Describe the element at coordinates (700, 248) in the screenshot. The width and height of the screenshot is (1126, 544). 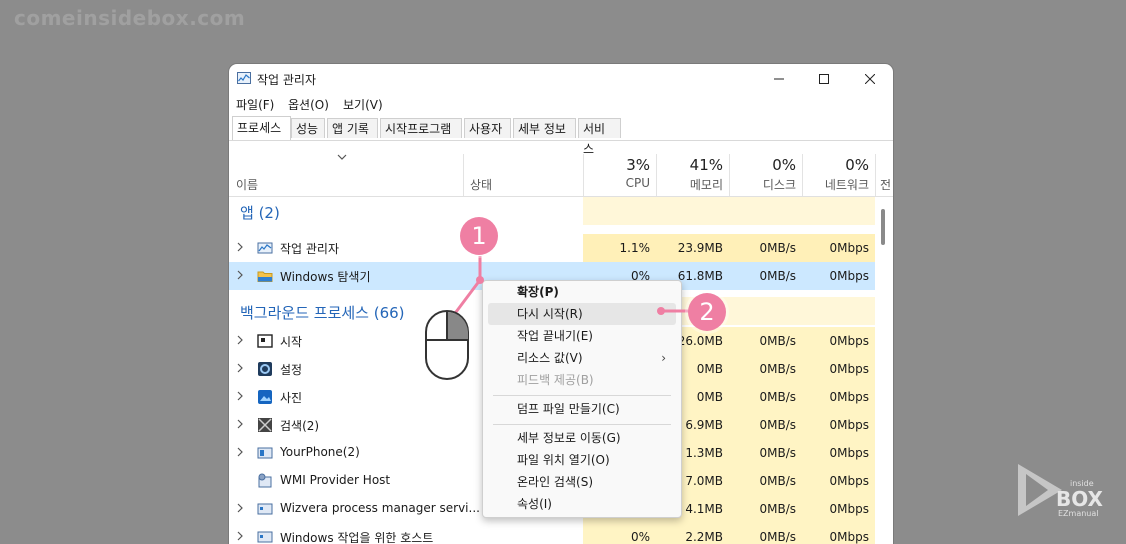
I see `memory-value: 23.9MB` at that location.